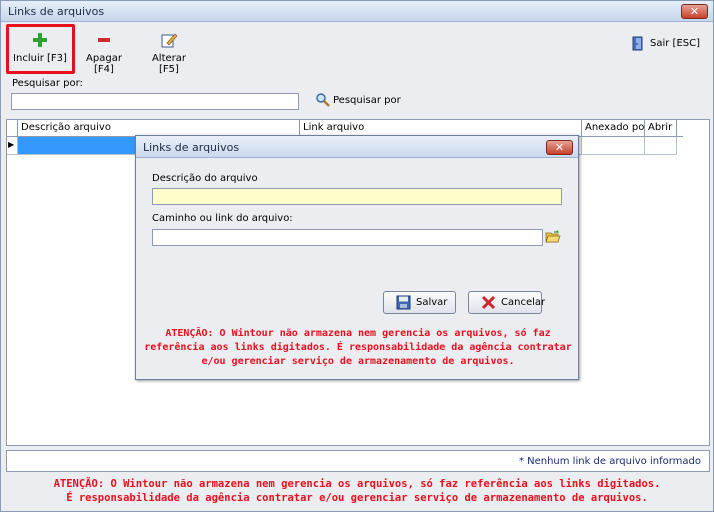 The width and height of the screenshot is (714, 512). What do you see at coordinates (675, 43) in the screenshot?
I see `exit-button-label: Sair [ESC]` at bounding box center [675, 43].